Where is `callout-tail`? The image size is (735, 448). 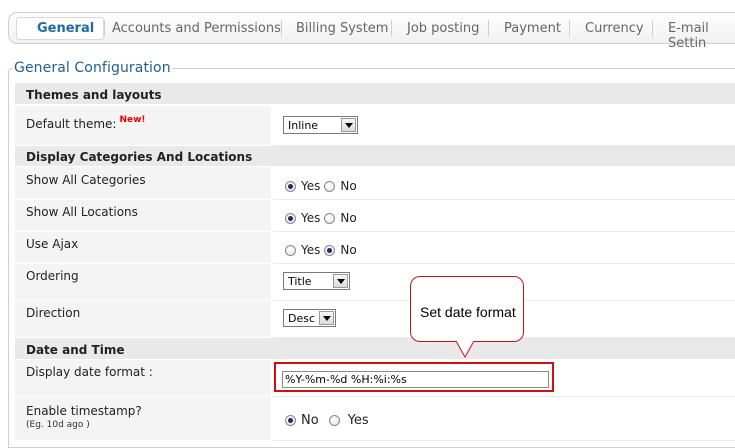
callout-tail is located at coordinates (465, 349).